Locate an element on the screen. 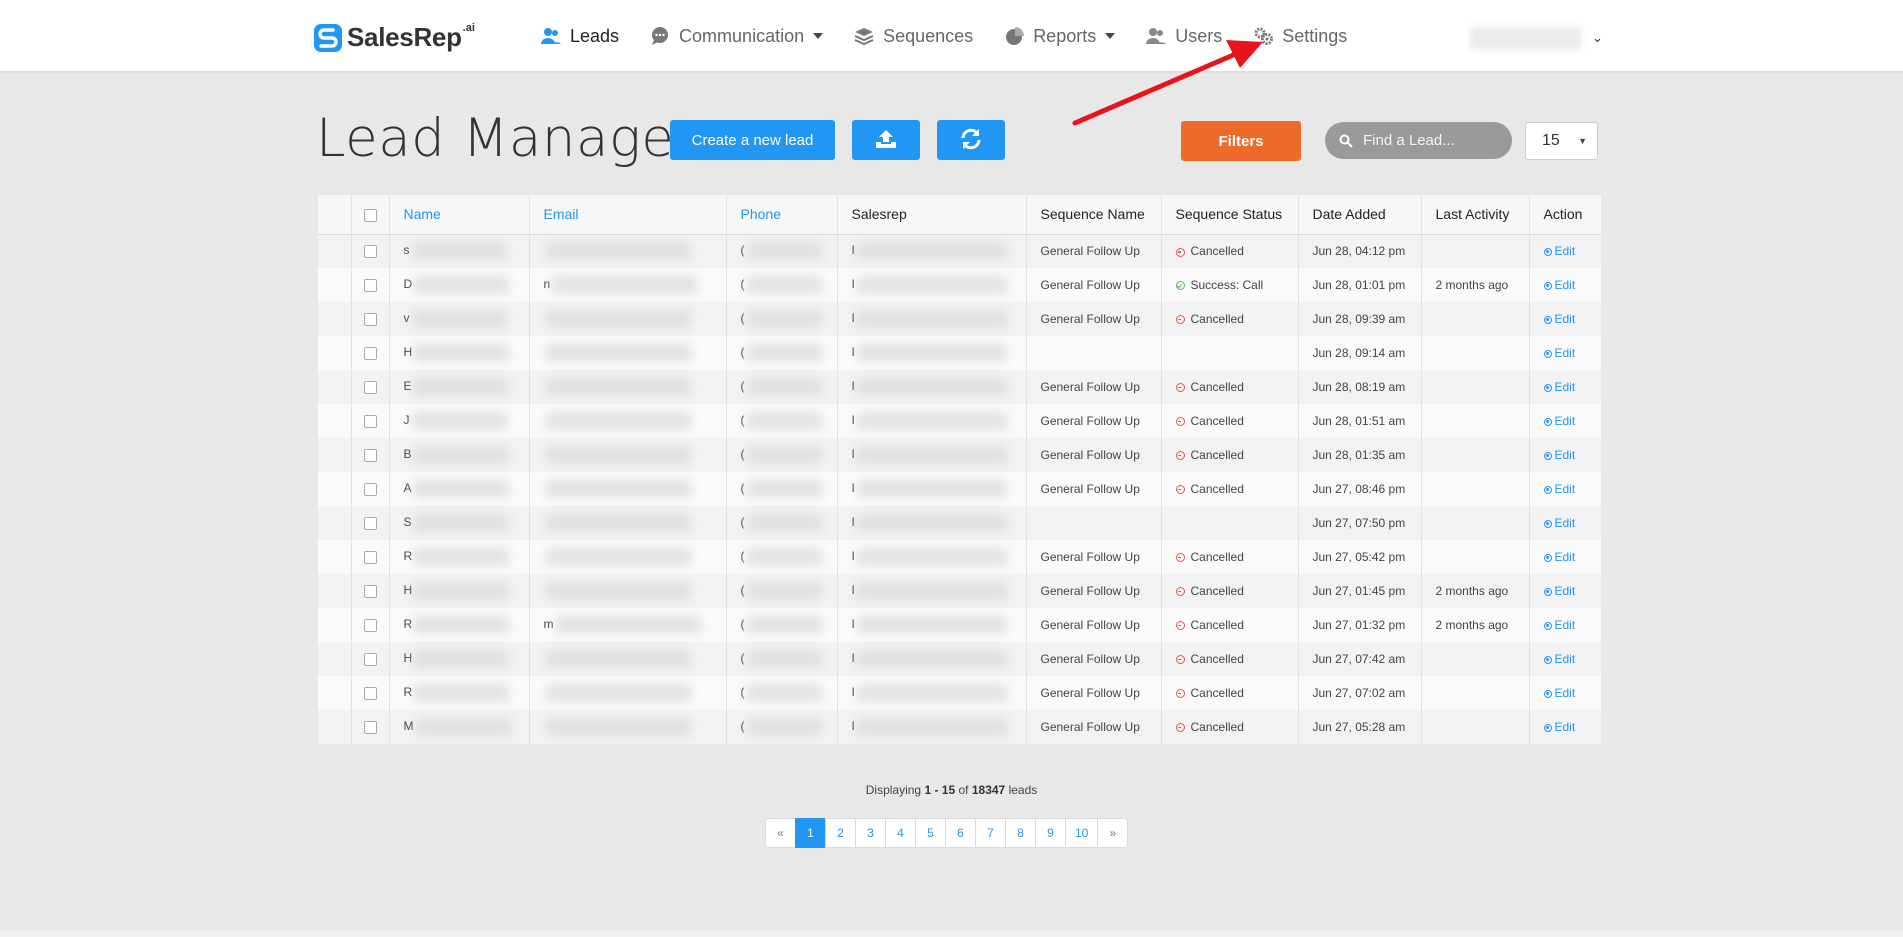  per-page-select: 15 ▼ is located at coordinates (1561, 141).